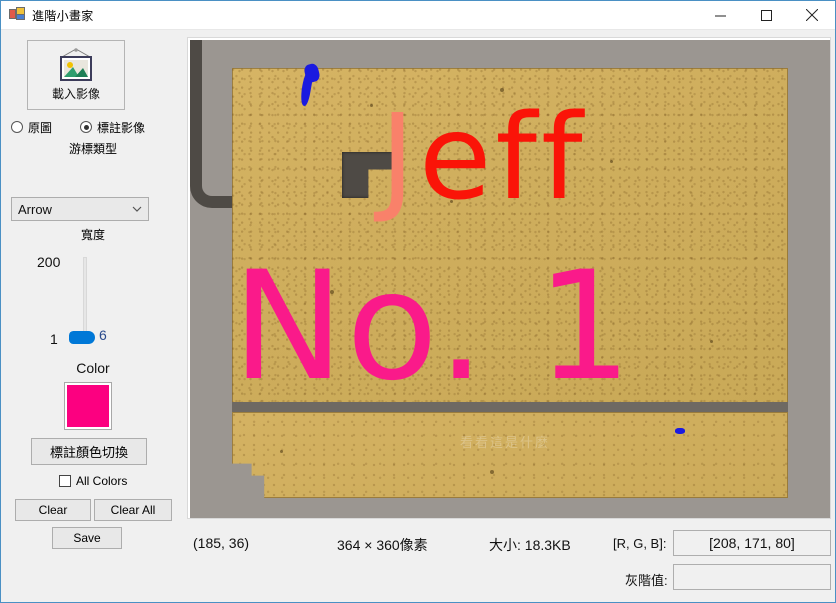  Describe the element at coordinates (505, 442) in the screenshot. I see `image-watermark: 看看這是什麼` at that location.